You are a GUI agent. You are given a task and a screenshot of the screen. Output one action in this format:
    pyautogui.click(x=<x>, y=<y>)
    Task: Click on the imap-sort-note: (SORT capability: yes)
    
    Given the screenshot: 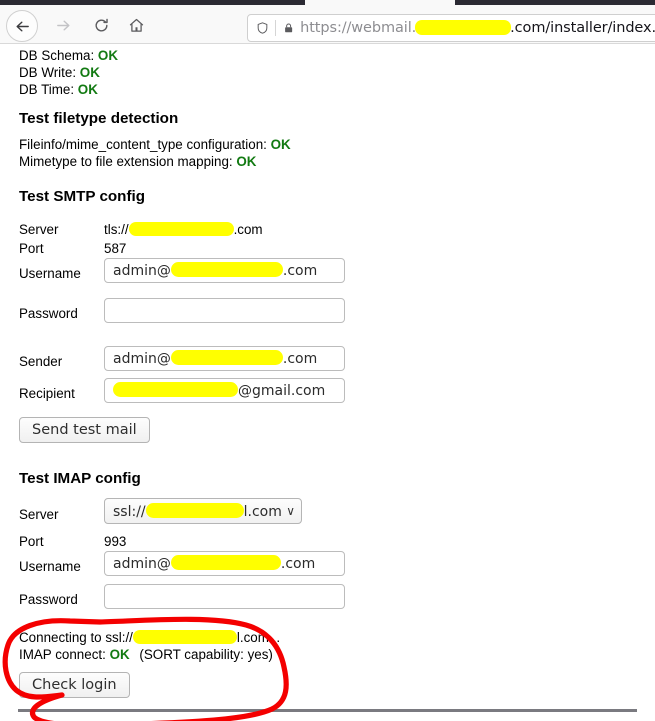 What is the action you would take?
    pyautogui.click(x=206, y=654)
    